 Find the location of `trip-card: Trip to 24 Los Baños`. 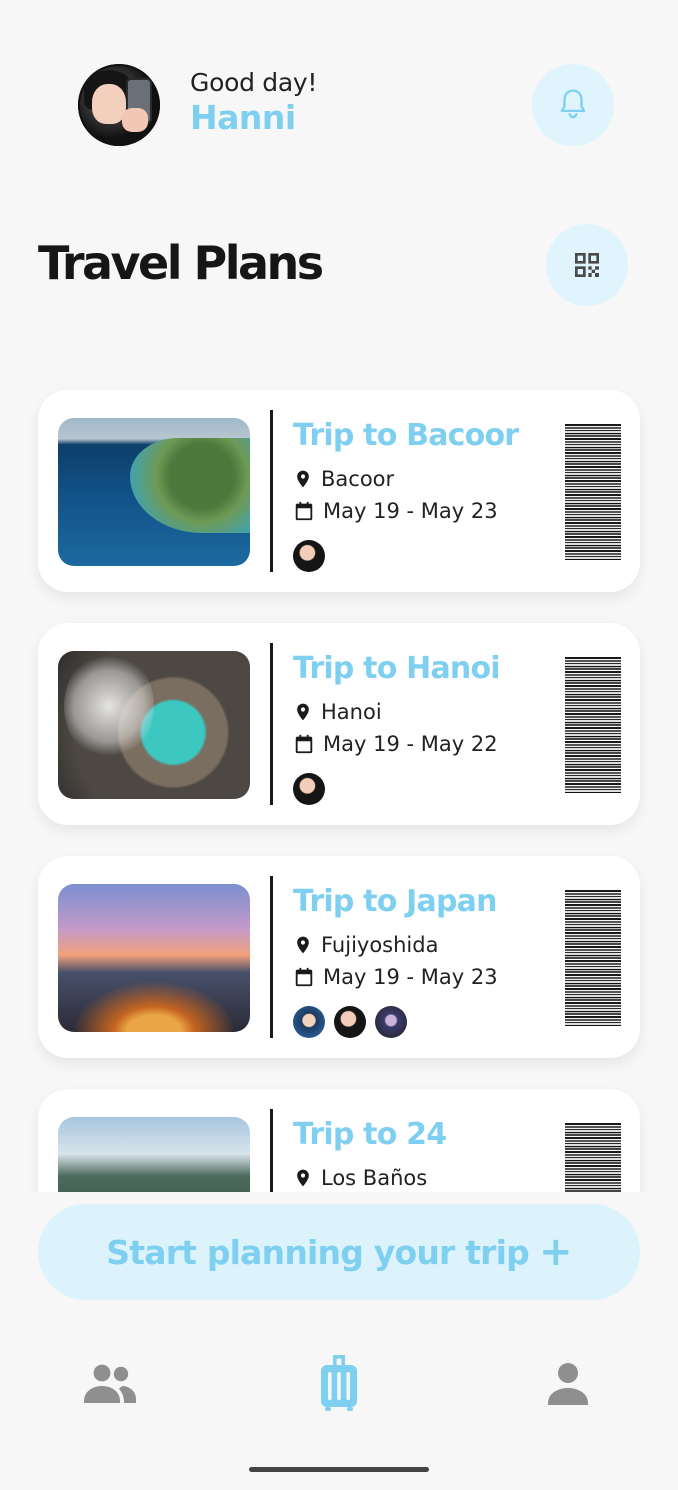

trip-card: Trip to 24 Los Baños is located at coordinates (339, 1140).